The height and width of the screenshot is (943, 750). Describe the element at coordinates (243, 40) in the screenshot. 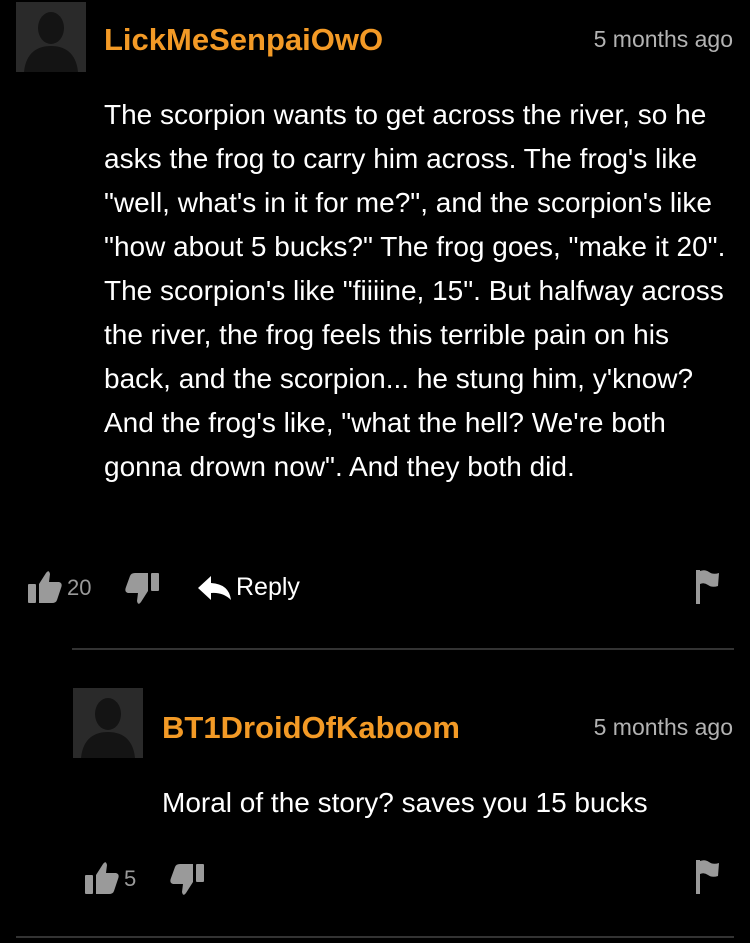

I see `username: LickMeSenpaiOwO` at that location.